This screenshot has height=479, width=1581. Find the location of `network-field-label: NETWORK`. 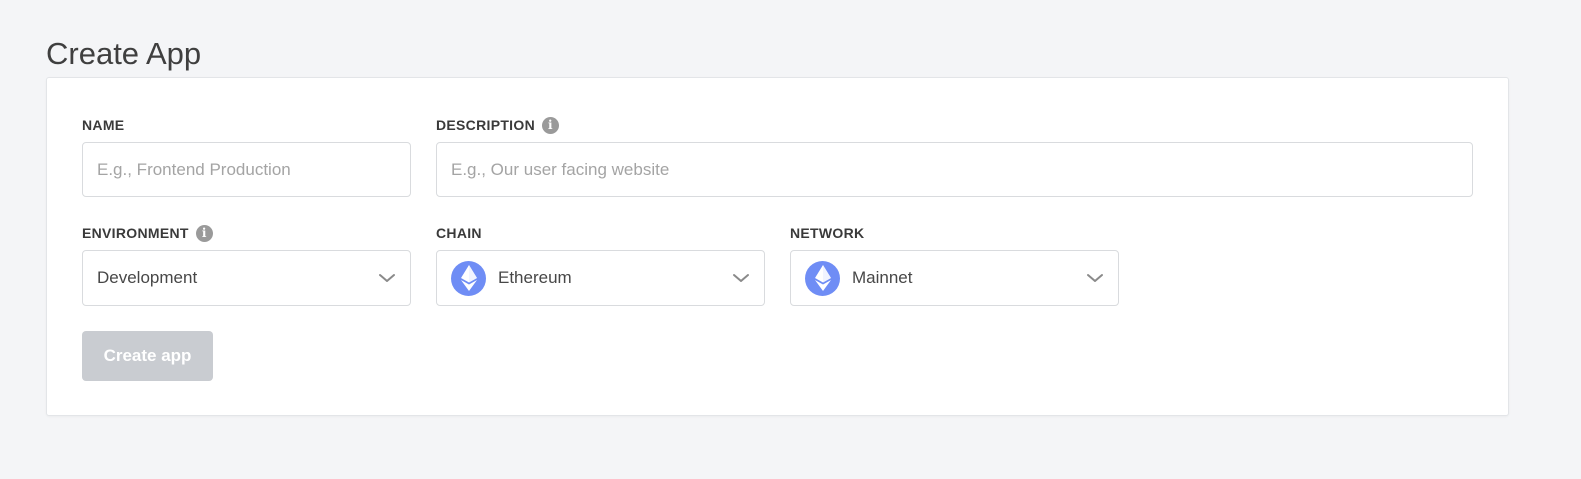

network-field-label: NETWORK is located at coordinates (827, 233).